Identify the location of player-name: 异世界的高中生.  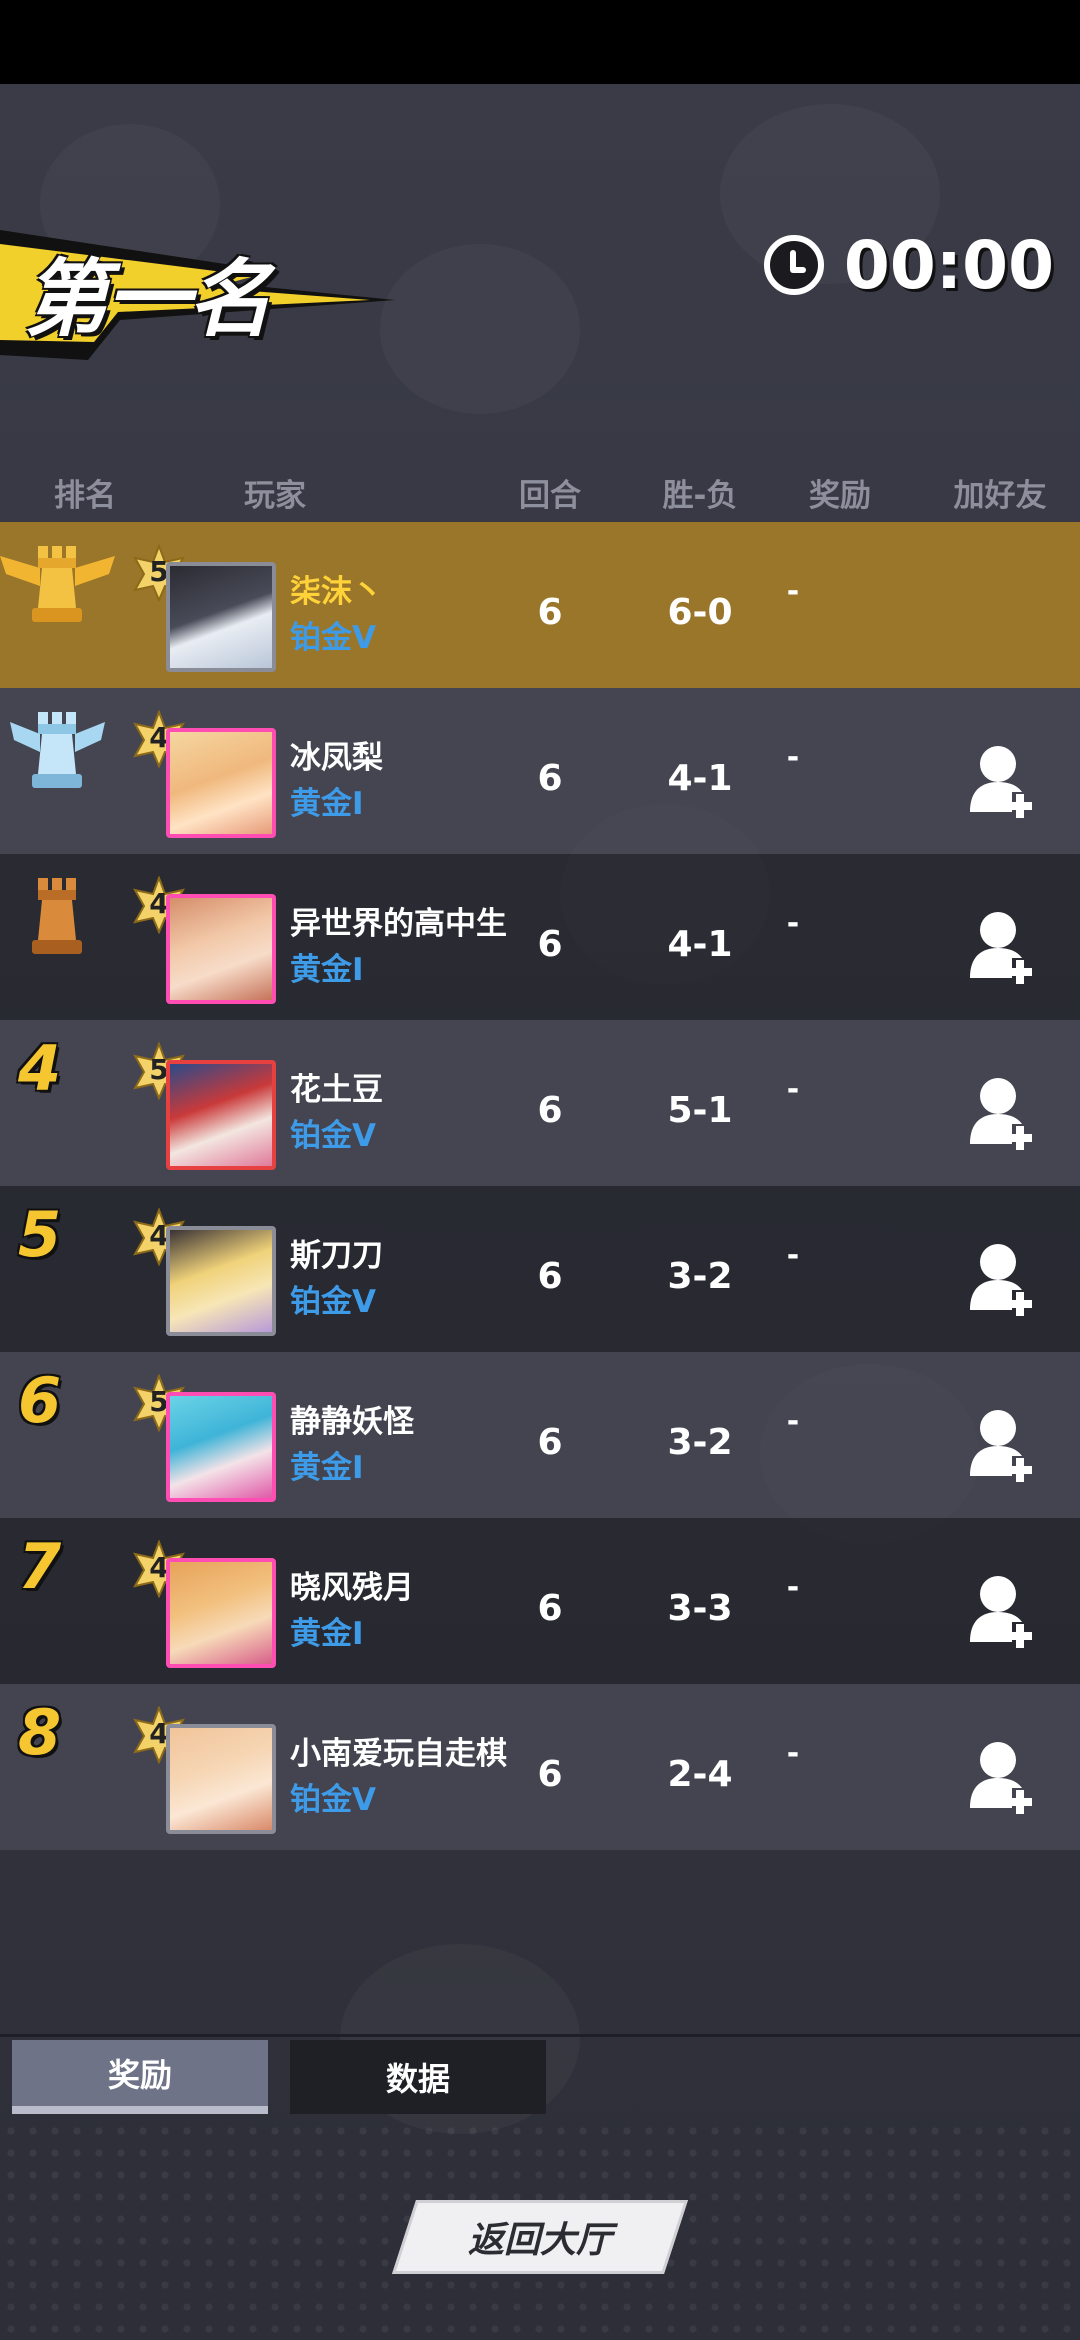
(398, 924).